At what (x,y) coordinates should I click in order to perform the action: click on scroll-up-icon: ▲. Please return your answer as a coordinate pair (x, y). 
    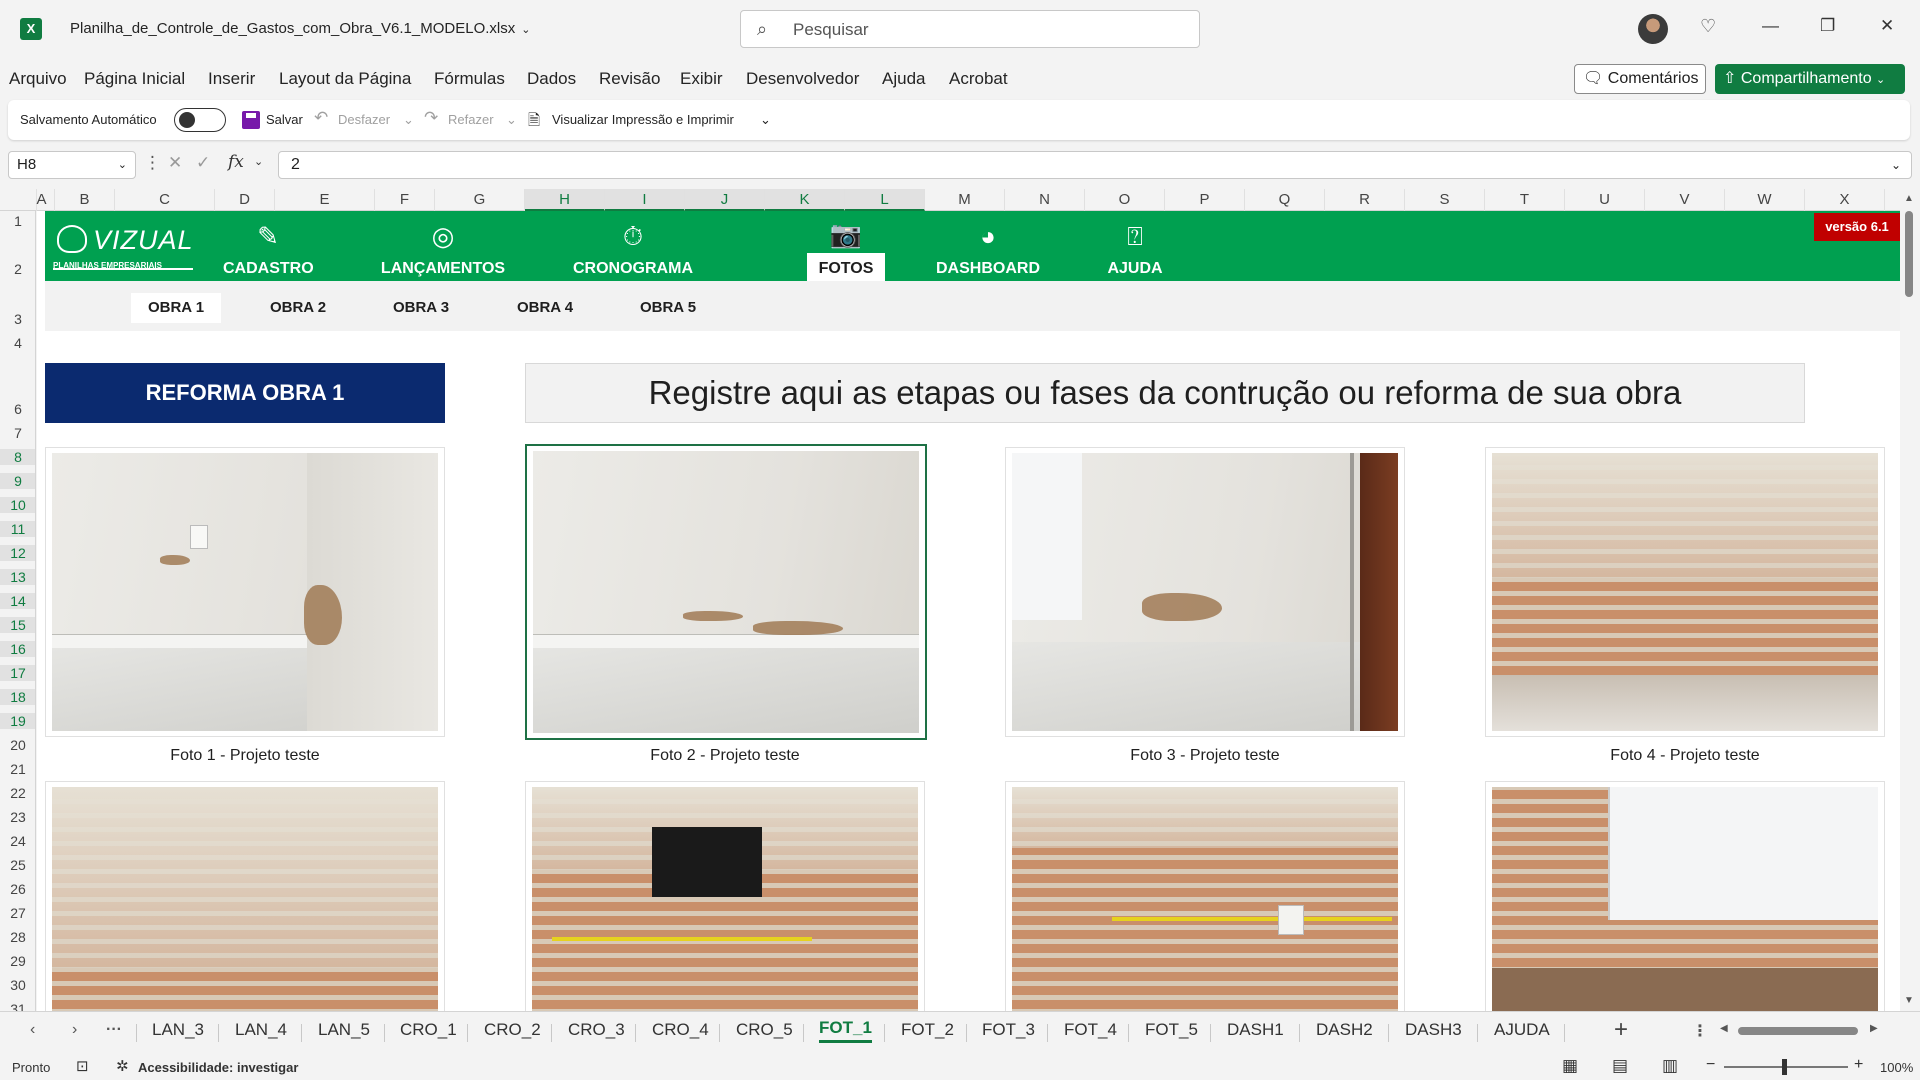
    Looking at the image, I should click on (1909, 198).